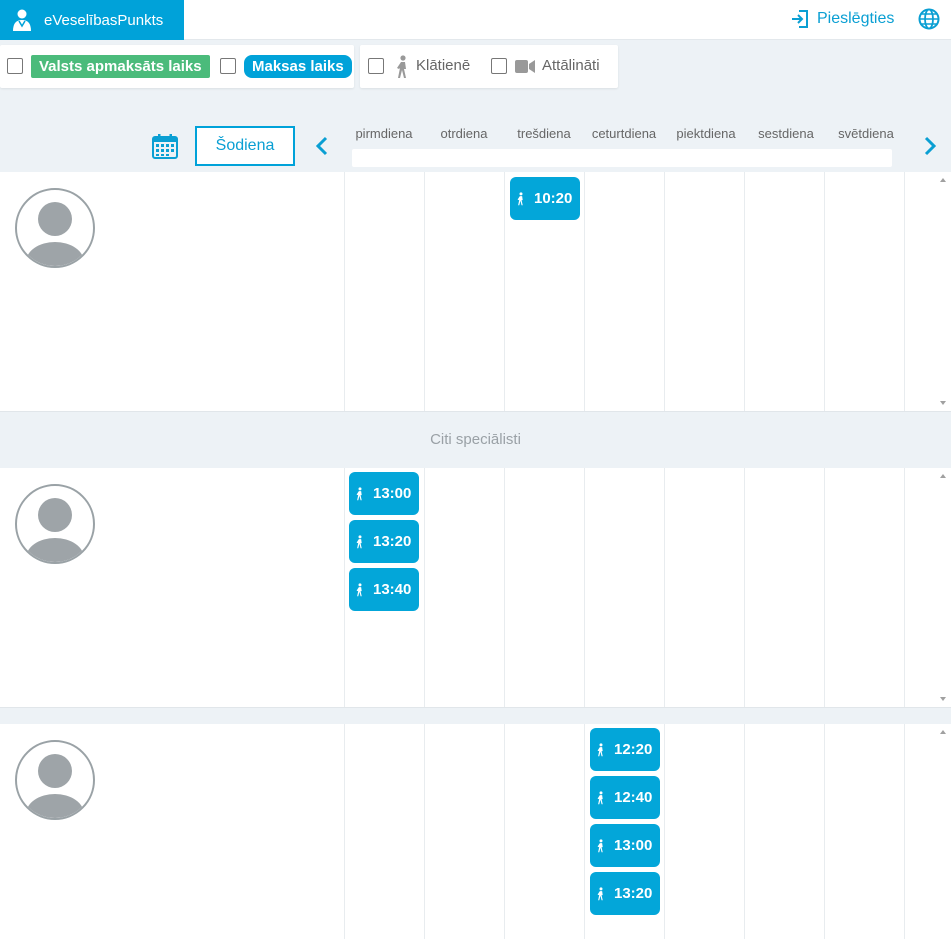 This screenshot has width=951, height=939. What do you see at coordinates (622, 158) in the screenshot?
I see `date-strip` at bounding box center [622, 158].